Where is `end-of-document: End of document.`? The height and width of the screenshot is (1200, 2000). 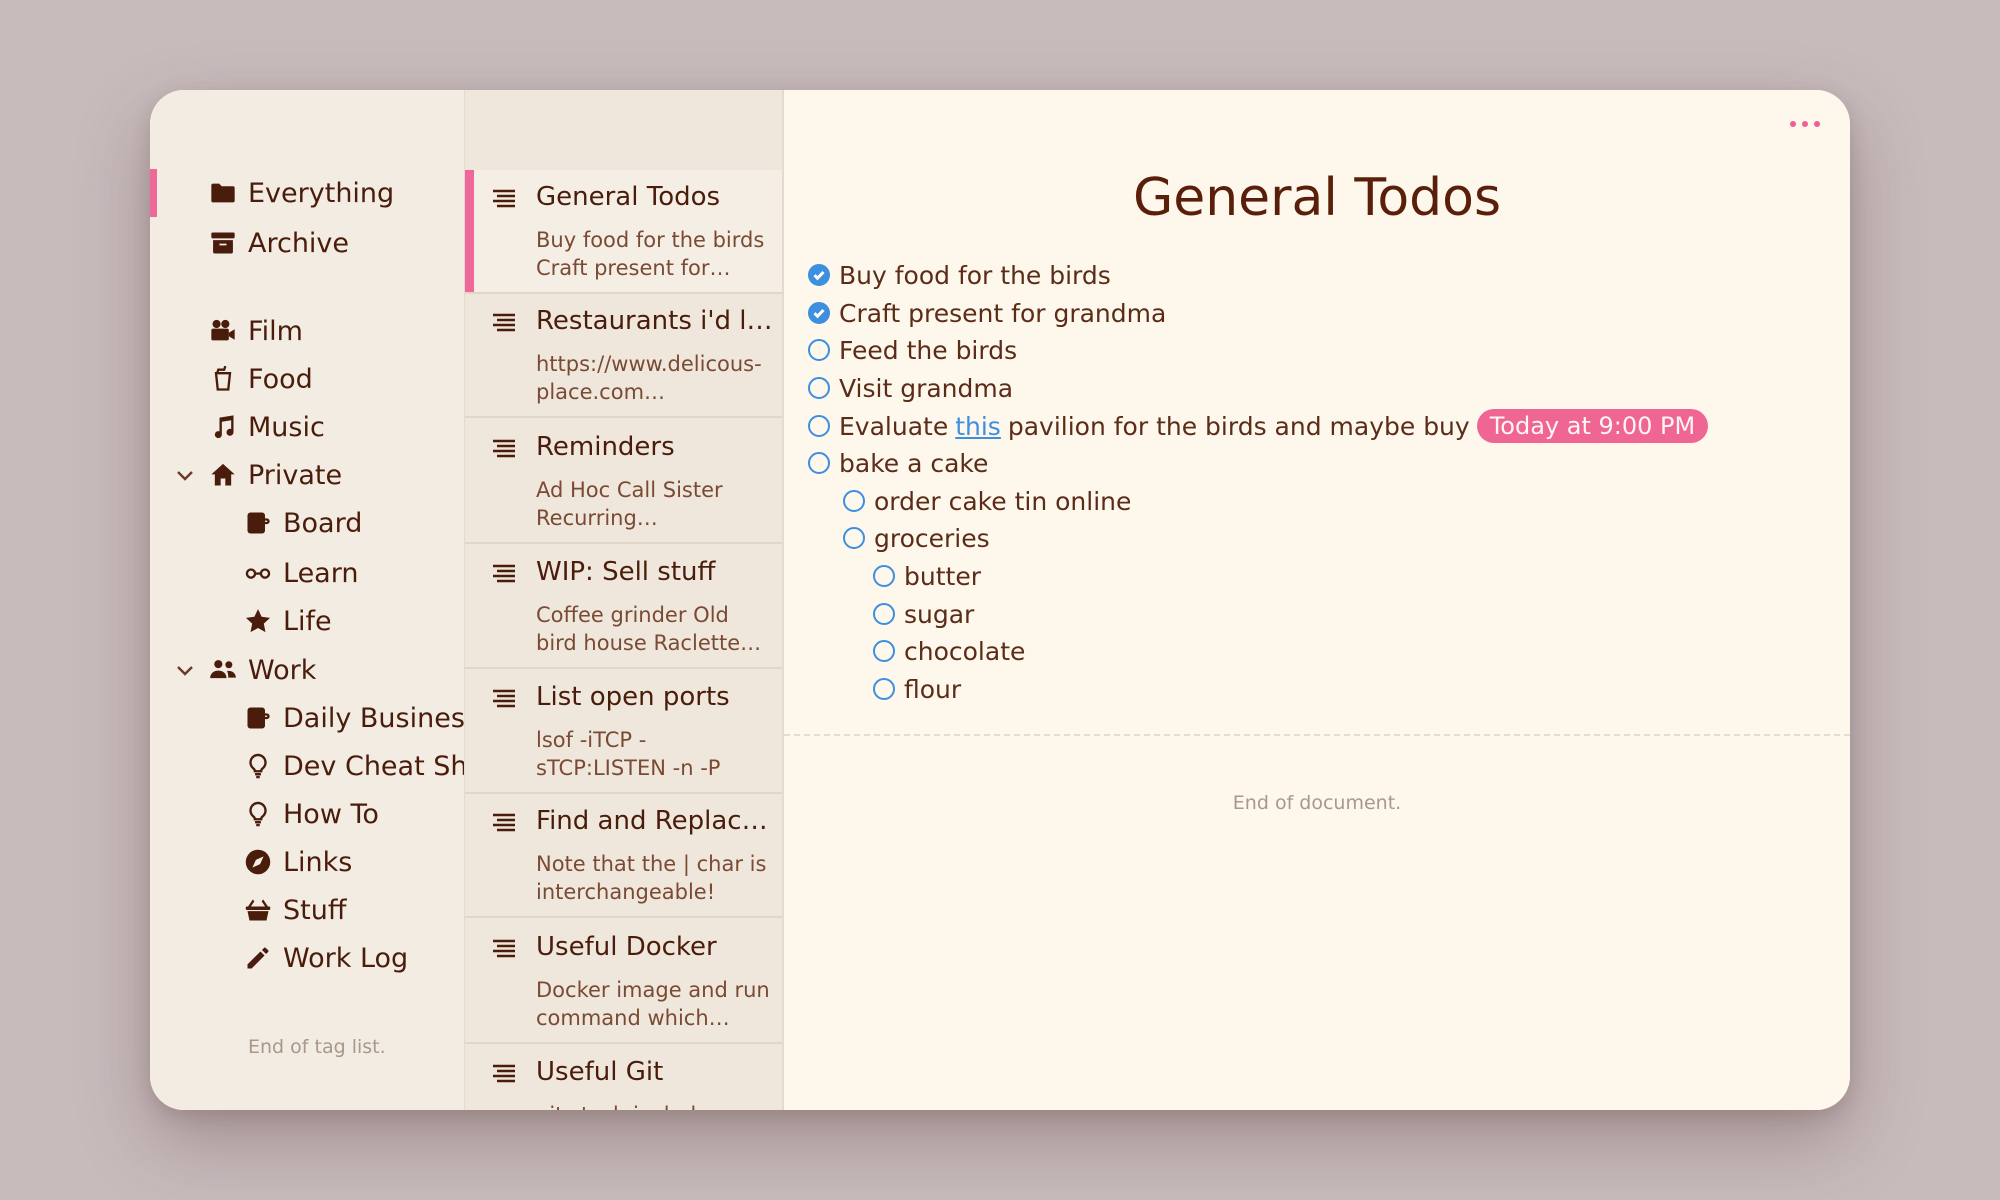
end-of-document: End of document. is located at coordinates (1317, 803).